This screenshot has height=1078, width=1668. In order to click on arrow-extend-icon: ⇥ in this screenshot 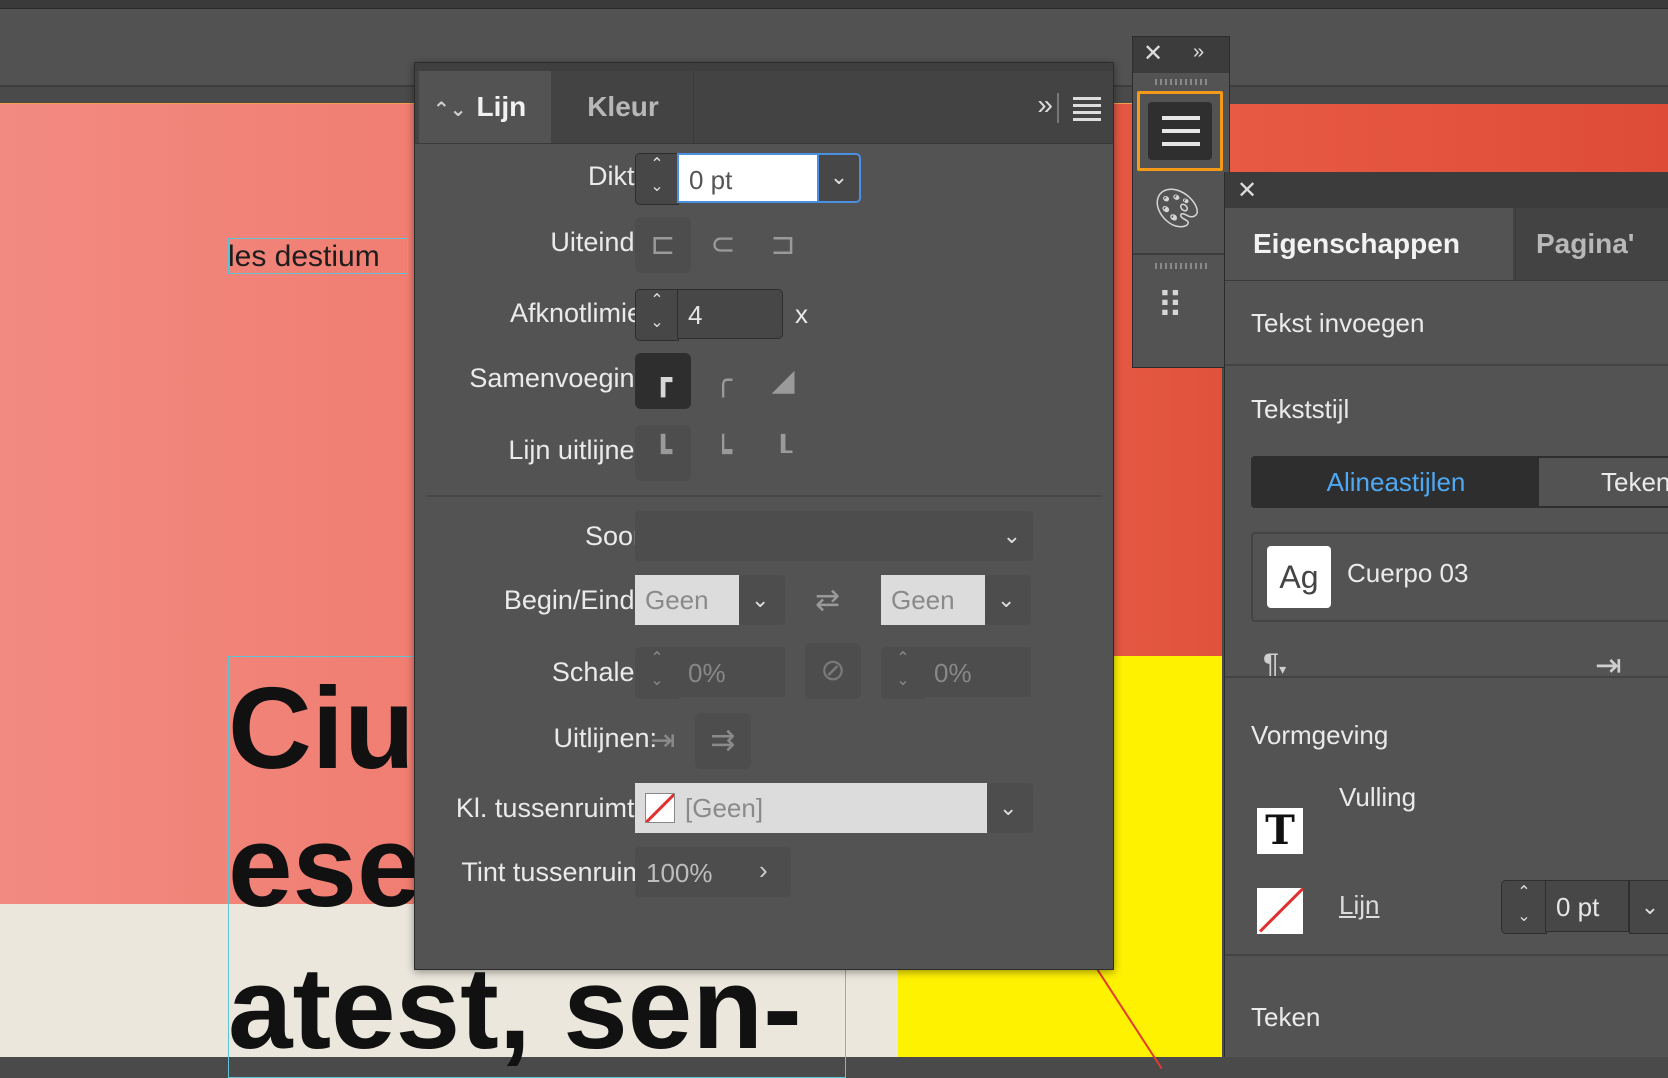, I will do `click(663, 740)`.